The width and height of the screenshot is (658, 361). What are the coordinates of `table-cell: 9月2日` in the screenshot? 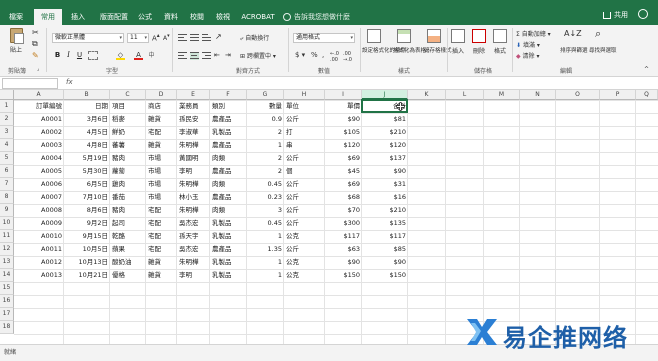 It's located at (87, 223).